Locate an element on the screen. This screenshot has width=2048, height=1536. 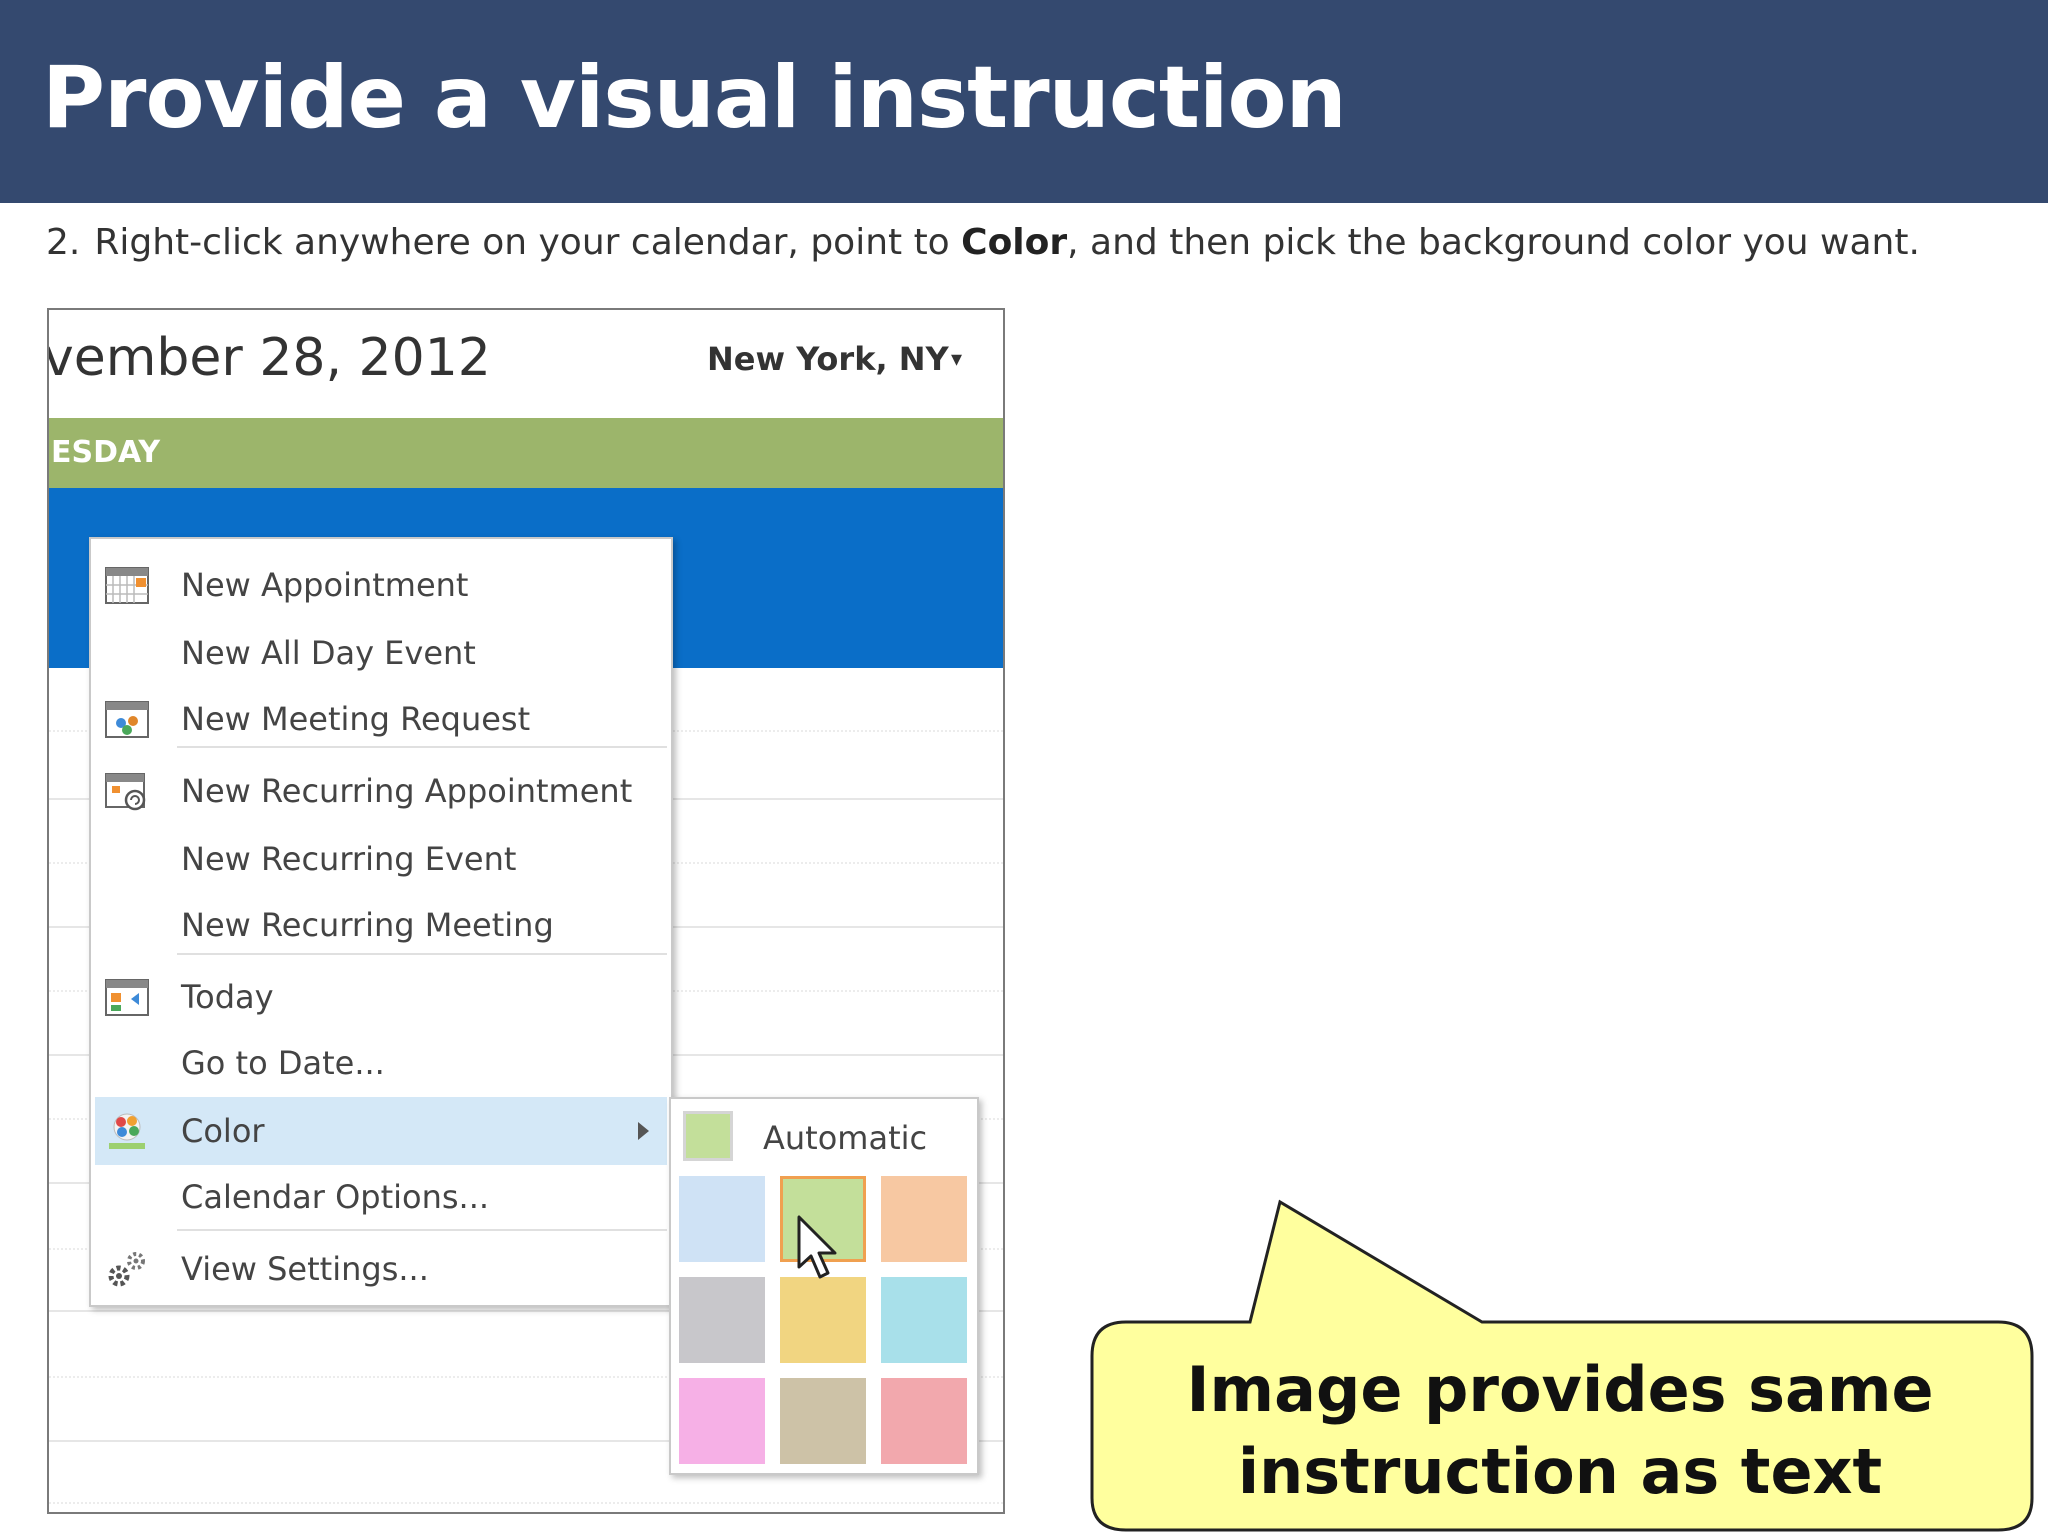
menu-label: New Recurring Meeting is located at coordinates (367, 925).